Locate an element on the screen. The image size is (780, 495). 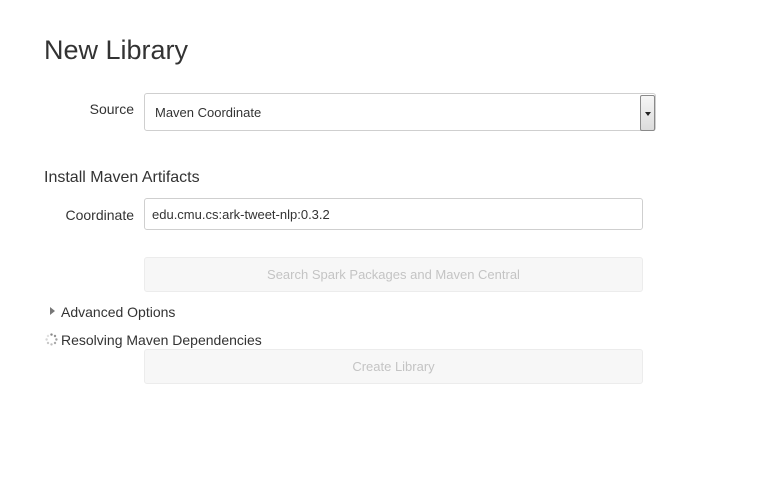
source-select-value: Maven Coordinate is located at coordinates (208, 112).